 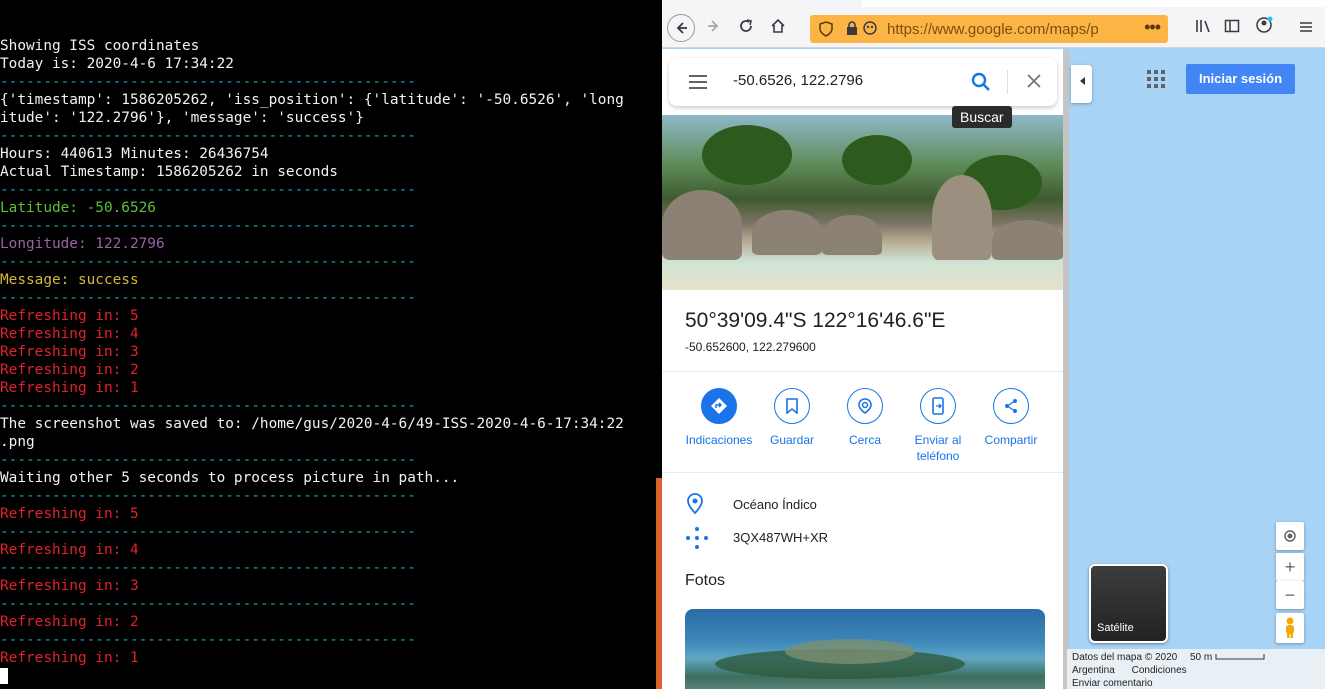 I want to click on search-button, so click(x=981, y=82).